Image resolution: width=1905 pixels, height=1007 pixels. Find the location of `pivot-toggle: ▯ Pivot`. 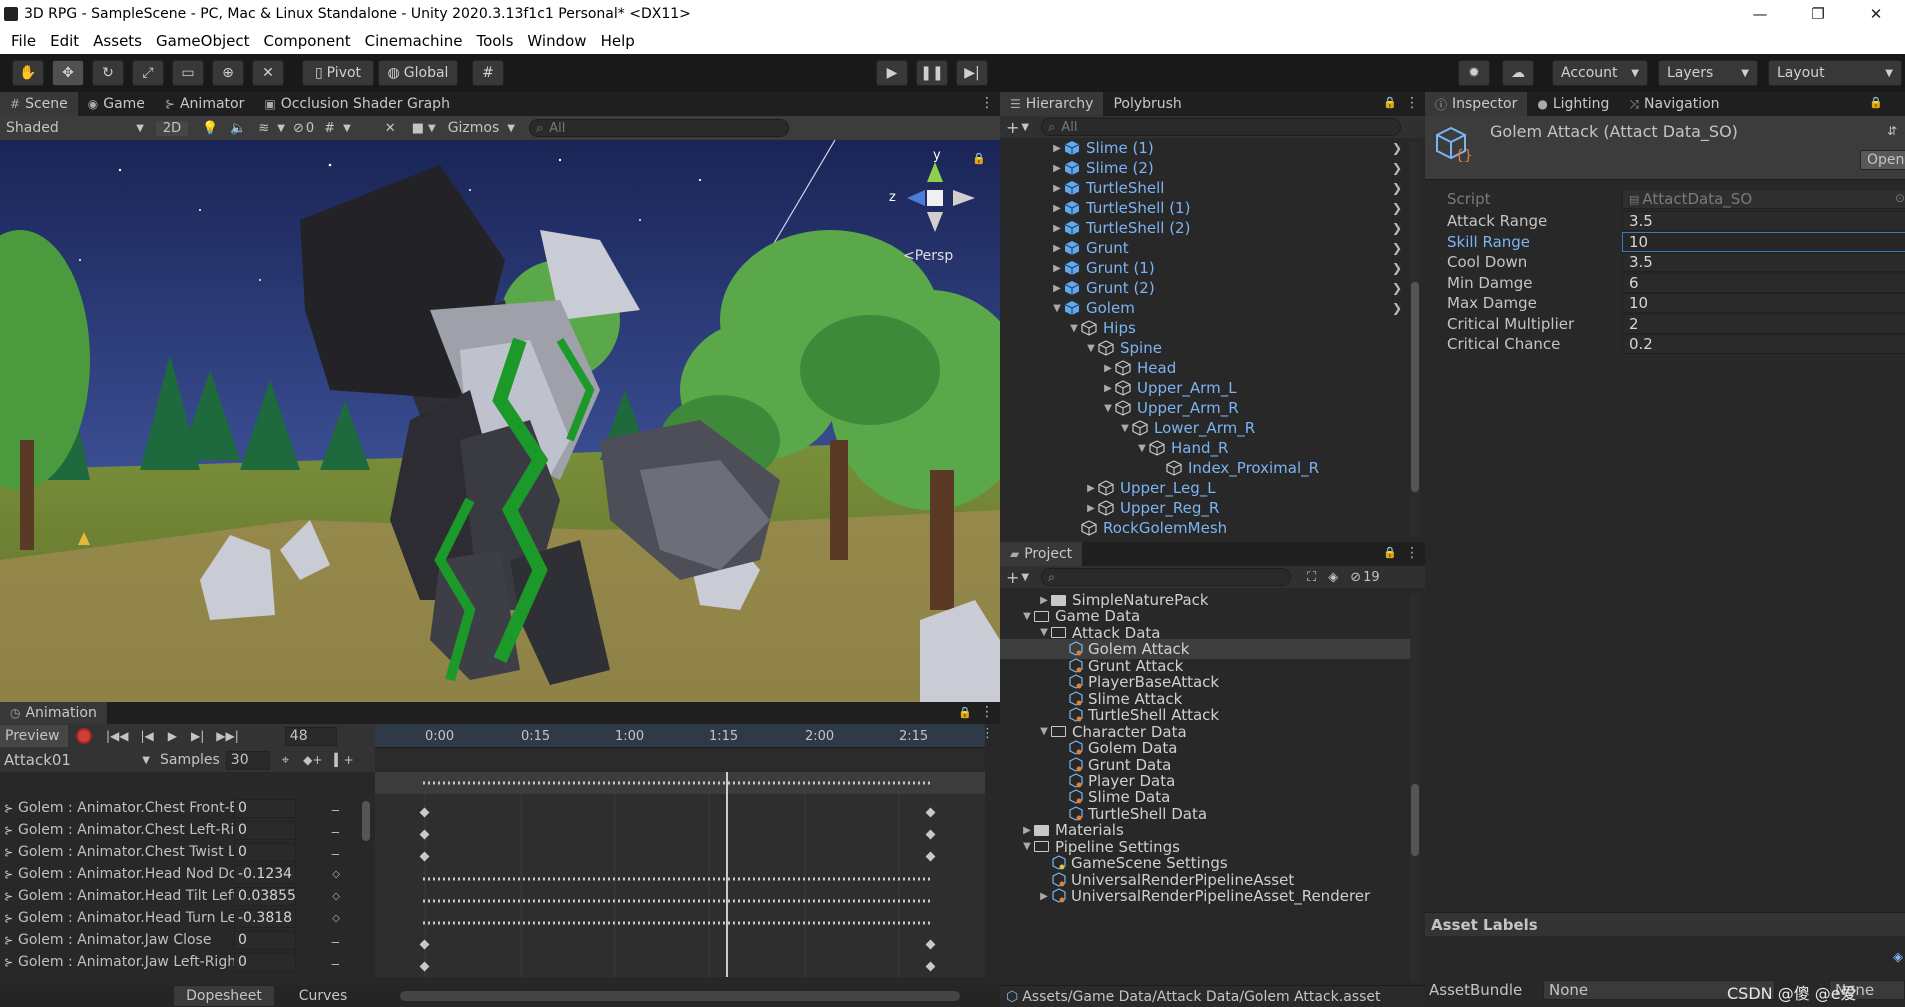

pivot-toggle: ▯ Pivot is located at coordinates (338, 73).